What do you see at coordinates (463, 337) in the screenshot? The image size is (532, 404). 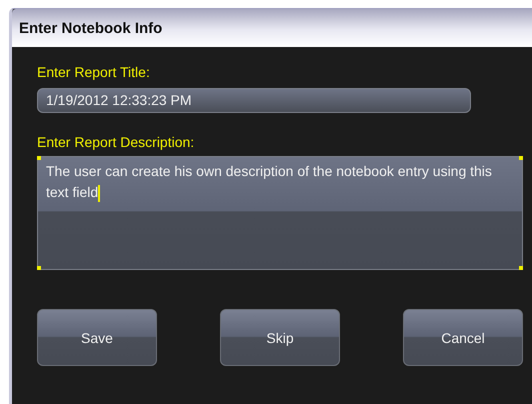 I see `dialog-button: Cancel` at bounding box center [463, 337].